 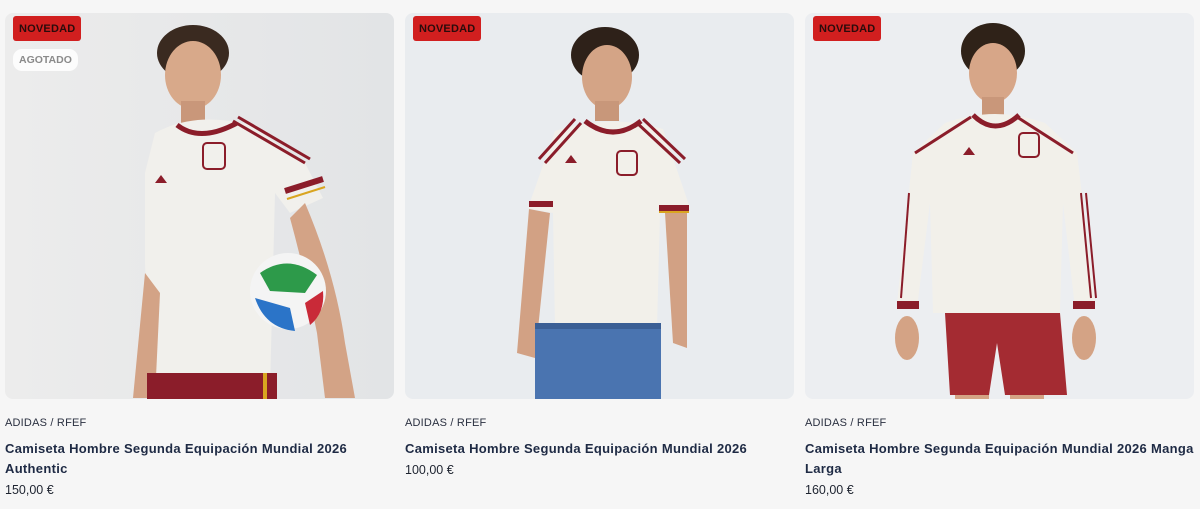 What do you see at coordinates (29, 490) in the screenshot?
I see `product-price: 150,00 €` at bounding box center [29, 490].